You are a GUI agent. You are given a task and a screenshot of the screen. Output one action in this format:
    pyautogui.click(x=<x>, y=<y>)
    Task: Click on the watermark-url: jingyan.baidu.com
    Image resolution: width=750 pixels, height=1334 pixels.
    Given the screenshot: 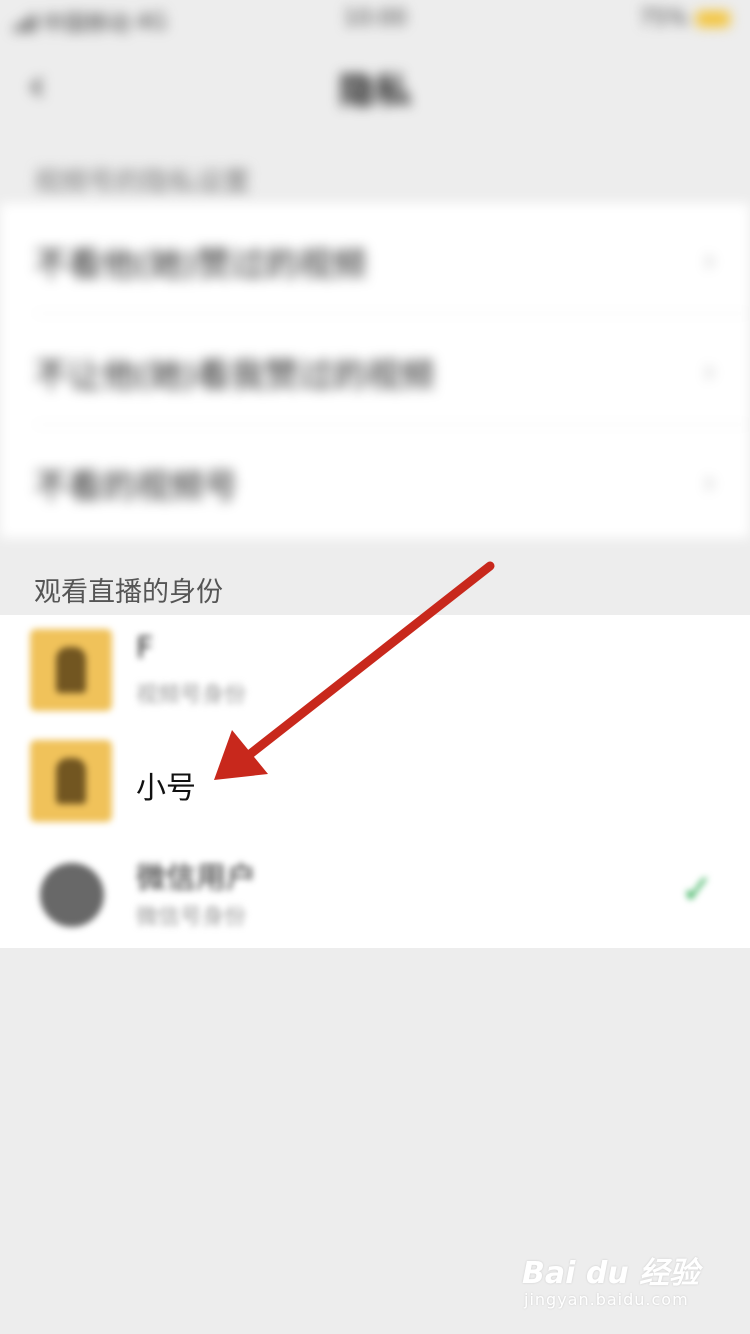 What is the action you would take?
    pyautogui.click(x=606, y=1299)
    